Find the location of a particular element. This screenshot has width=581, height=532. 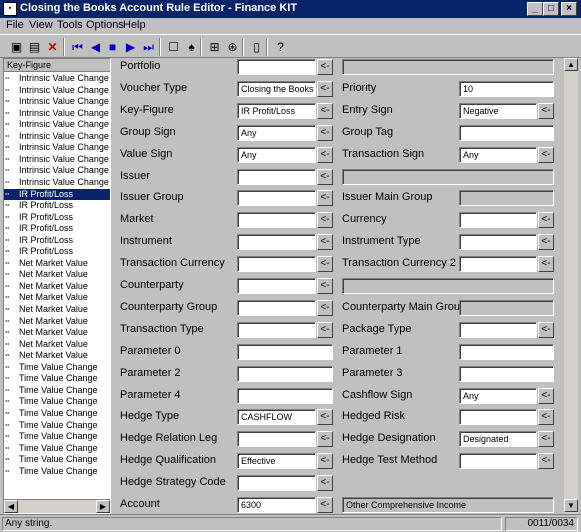

menu-tools: Tools is located at coordinates (70, 25).